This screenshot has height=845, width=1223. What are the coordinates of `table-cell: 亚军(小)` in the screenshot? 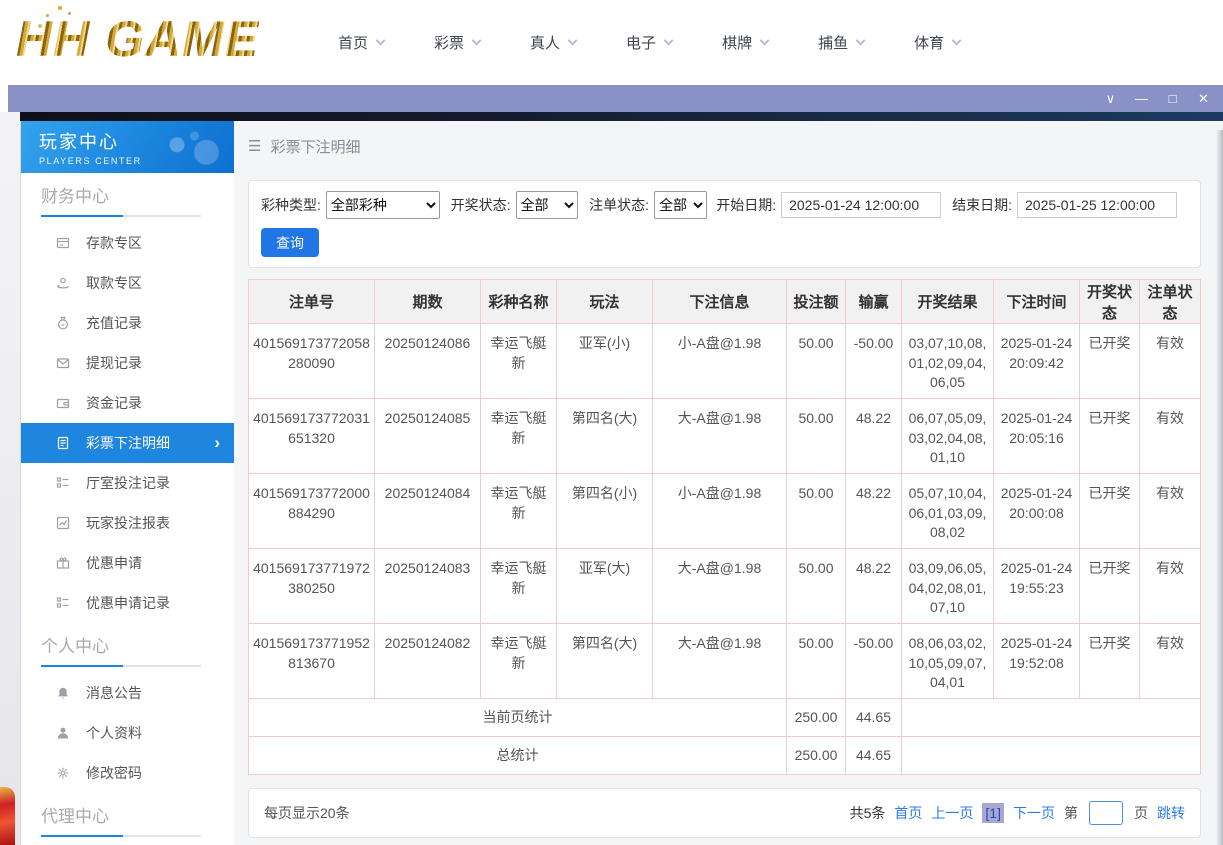 It's located at (604, 361).